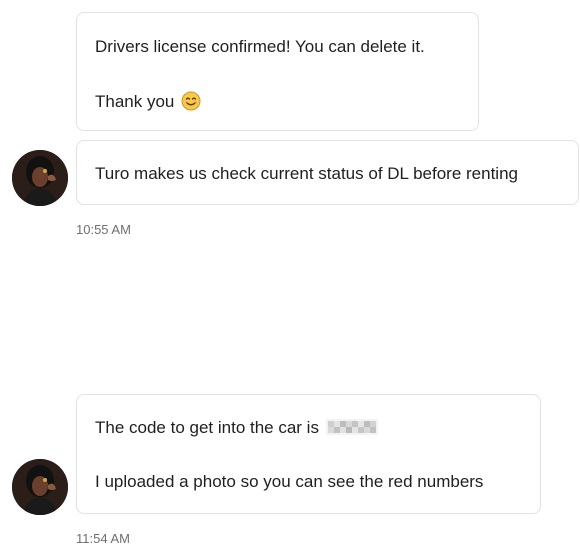 The height and width of the screenshot is (550, 580). What do you see at coordinates (207, 427) in the screenshot?
I see `code-text: The code to get into the car is` at bounding box center [207, 427].